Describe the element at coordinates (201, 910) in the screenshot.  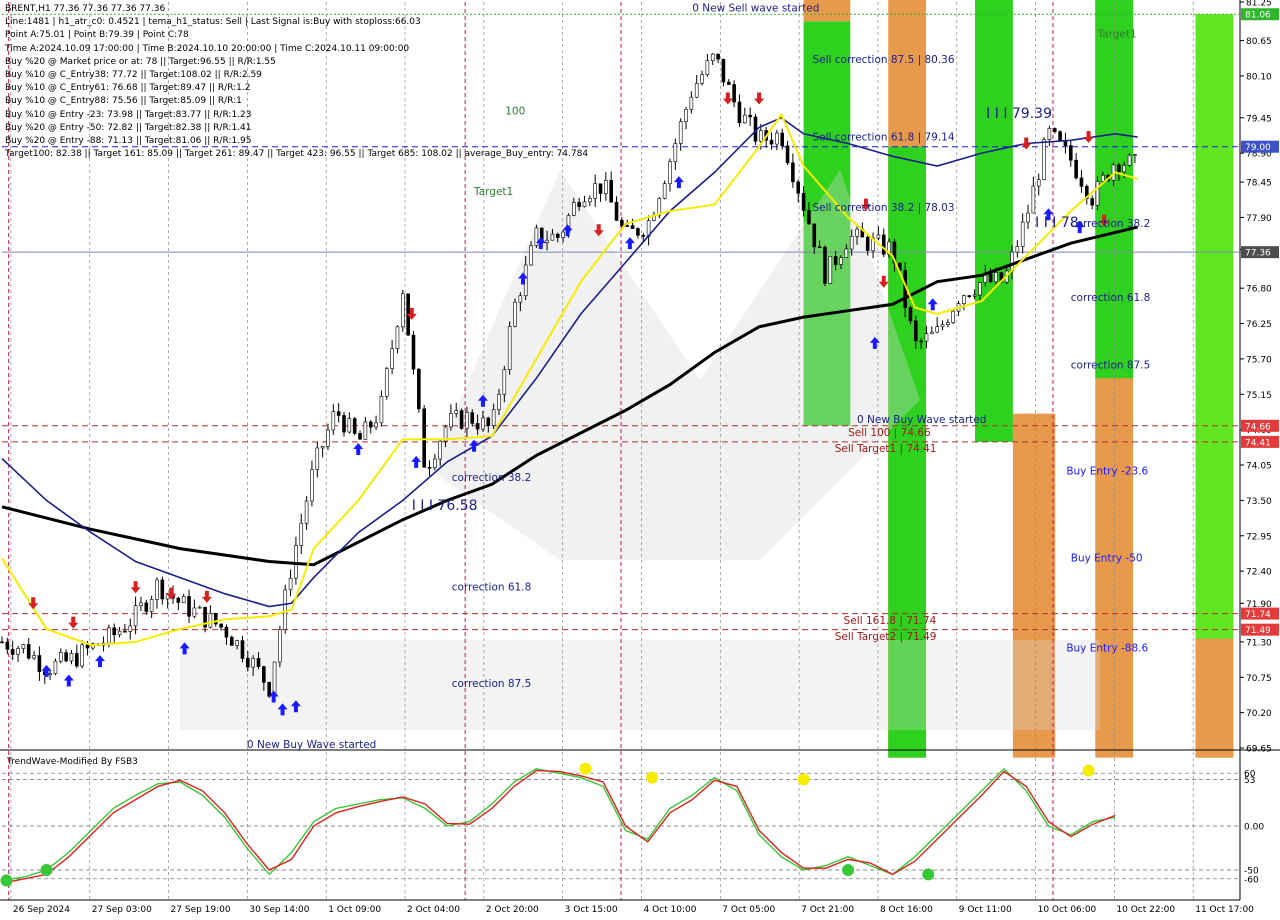
I see `time-tick-label: 27 Sep 19:00` at that location.